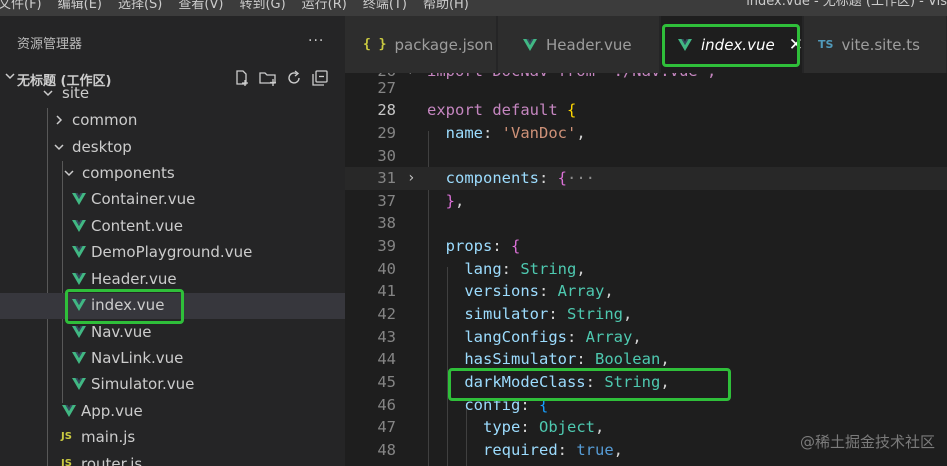 The width and height of the screenshot is (947, 466). I want to click on code-text: export default {, so click(501, 110).